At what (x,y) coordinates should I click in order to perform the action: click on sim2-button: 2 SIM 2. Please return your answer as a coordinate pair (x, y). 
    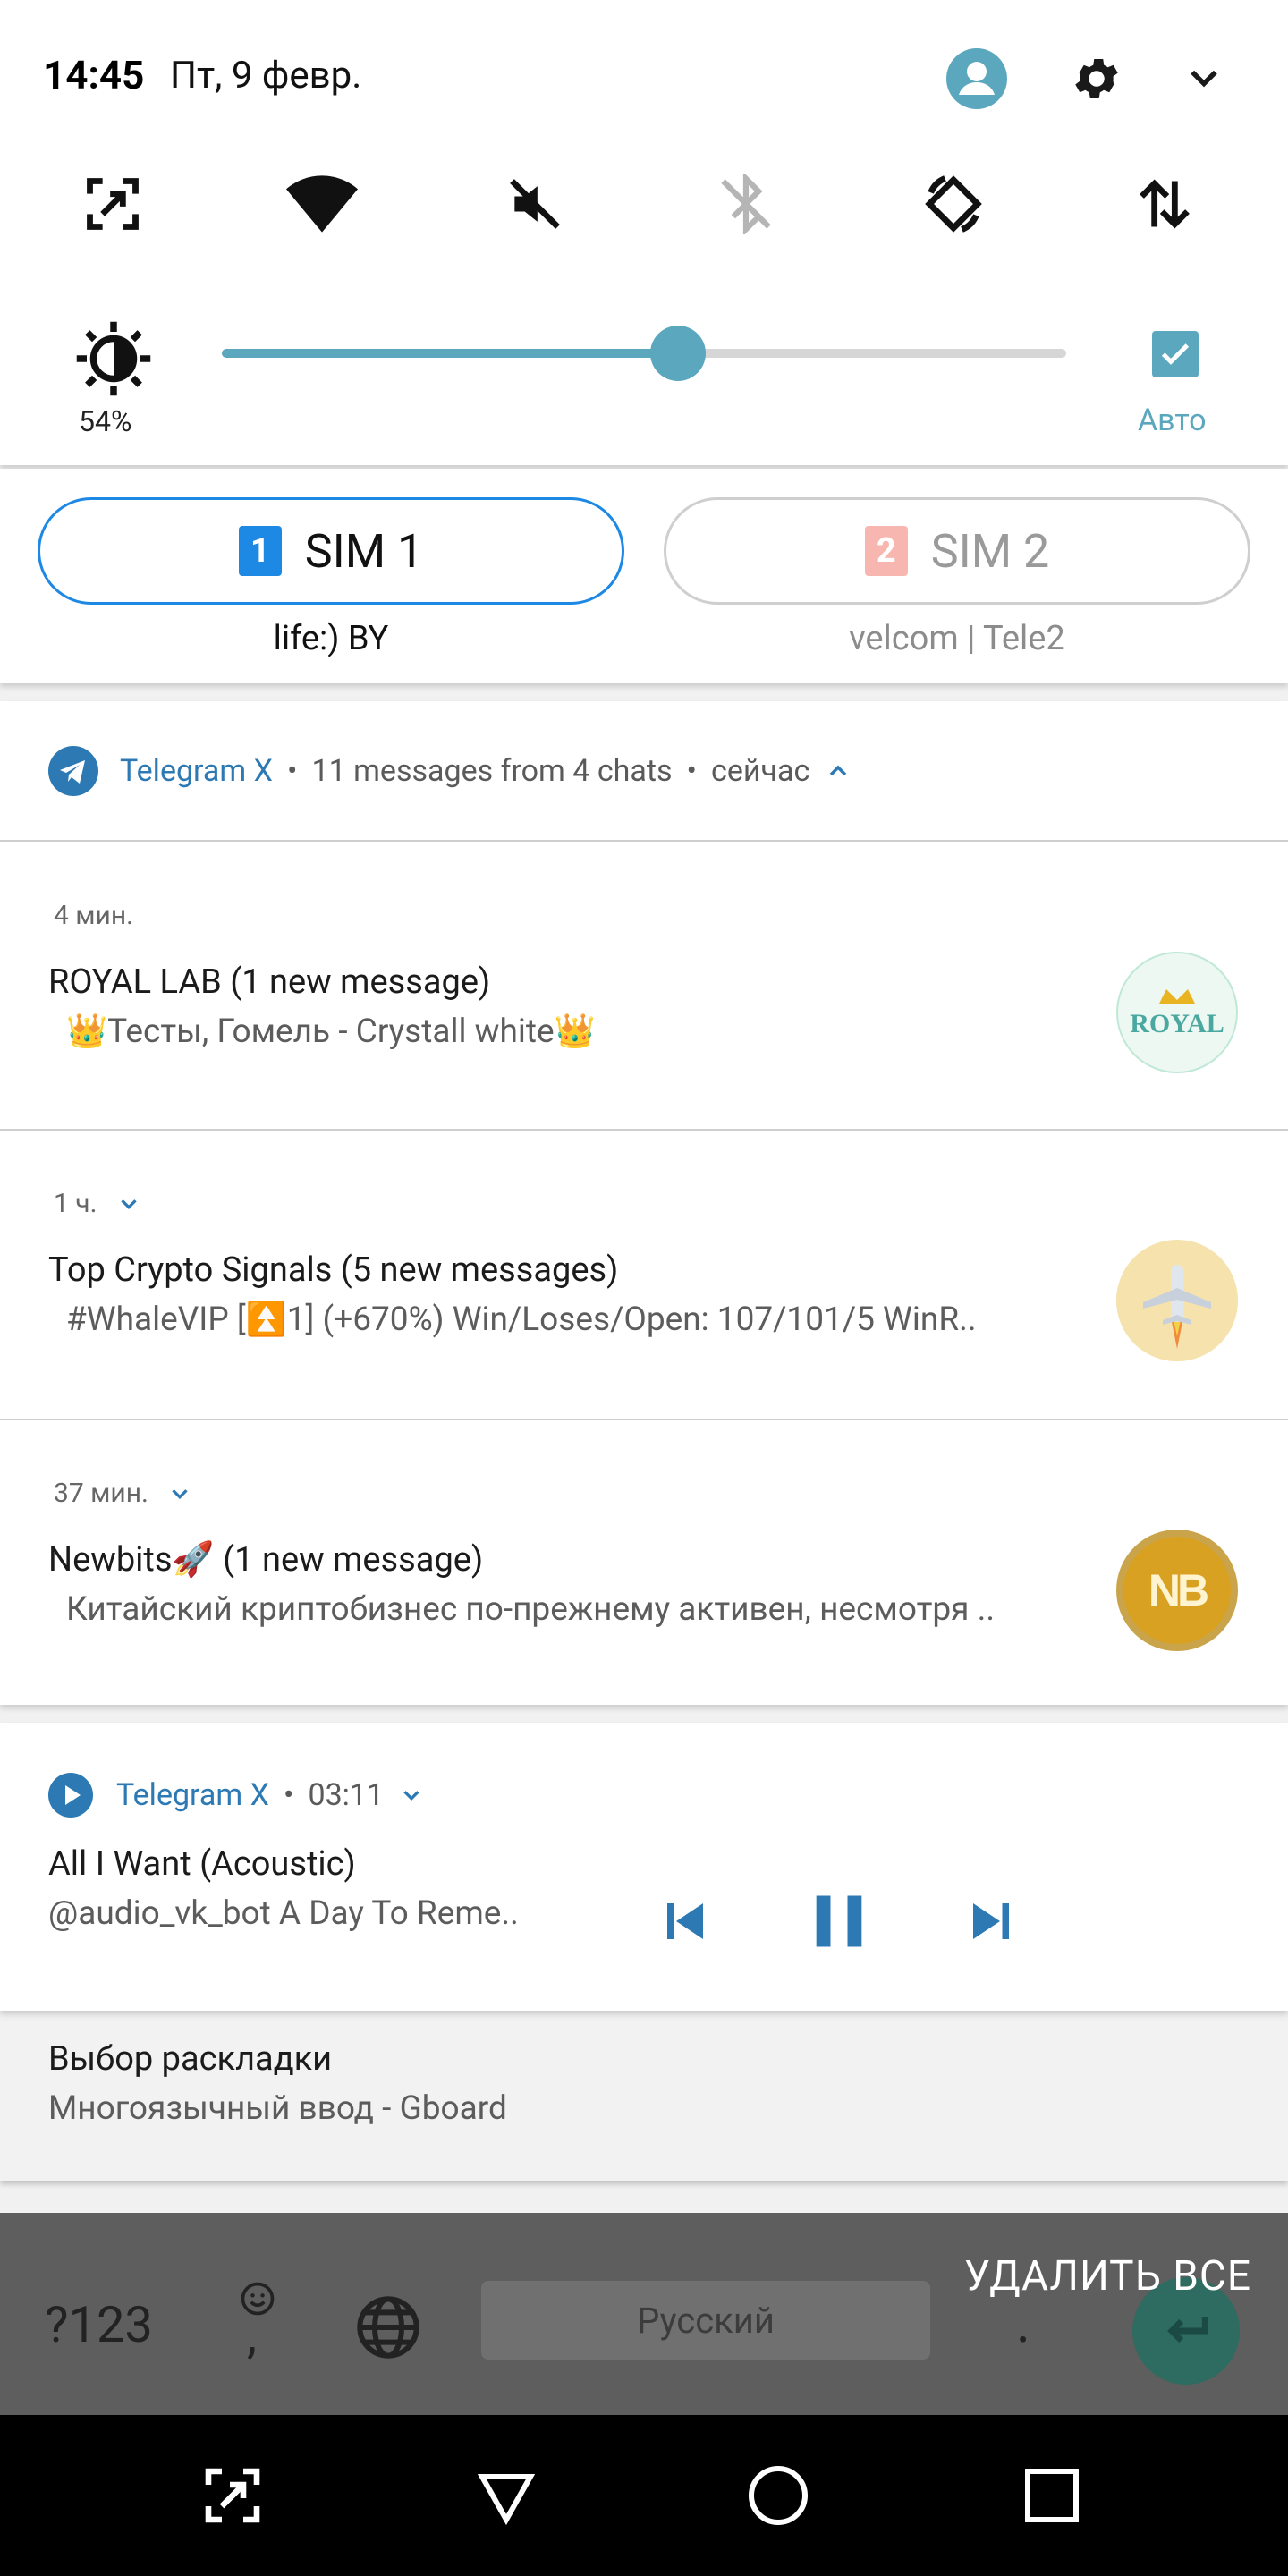
    Looking at the image, I should click on (957, 551).